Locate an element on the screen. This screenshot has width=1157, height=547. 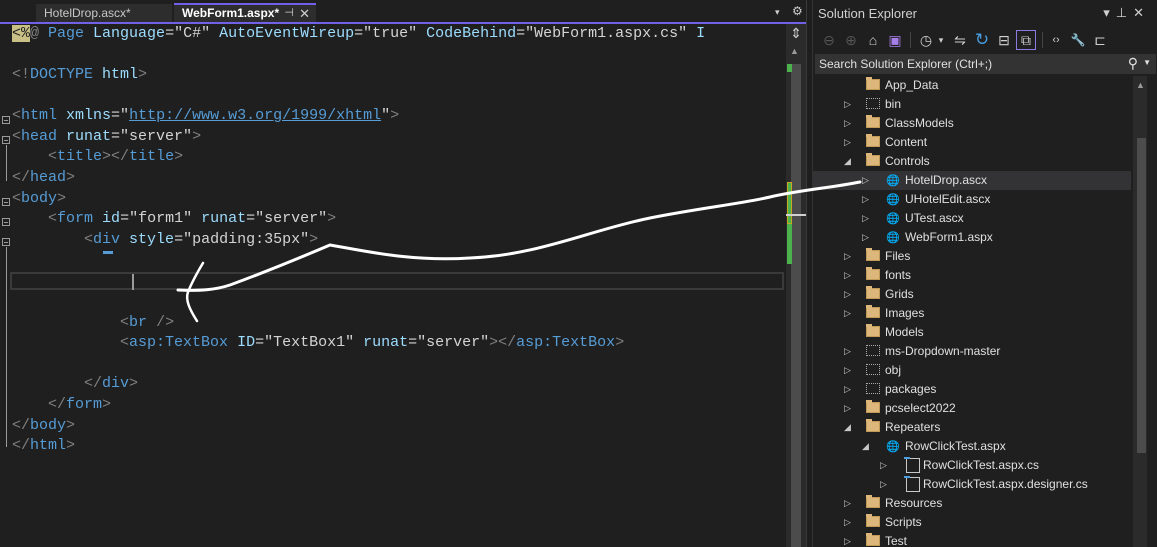
tree-item: ▷ Resources is located at coordinates (972, 503).